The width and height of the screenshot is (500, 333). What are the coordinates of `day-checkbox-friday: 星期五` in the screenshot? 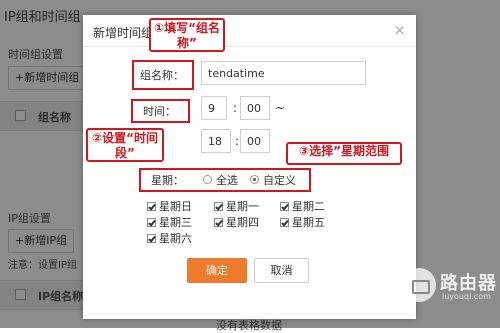 It's located at (302, 222).